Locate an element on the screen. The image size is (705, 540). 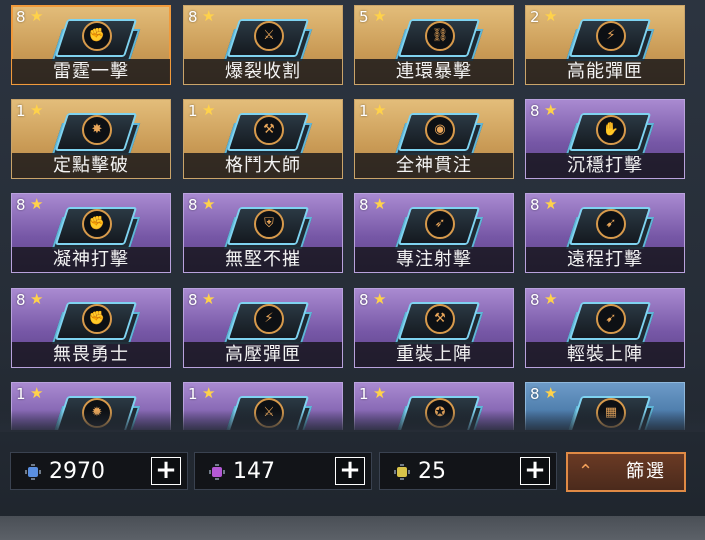
card-name: 定點擊破 is located at coordinates (91, 165).